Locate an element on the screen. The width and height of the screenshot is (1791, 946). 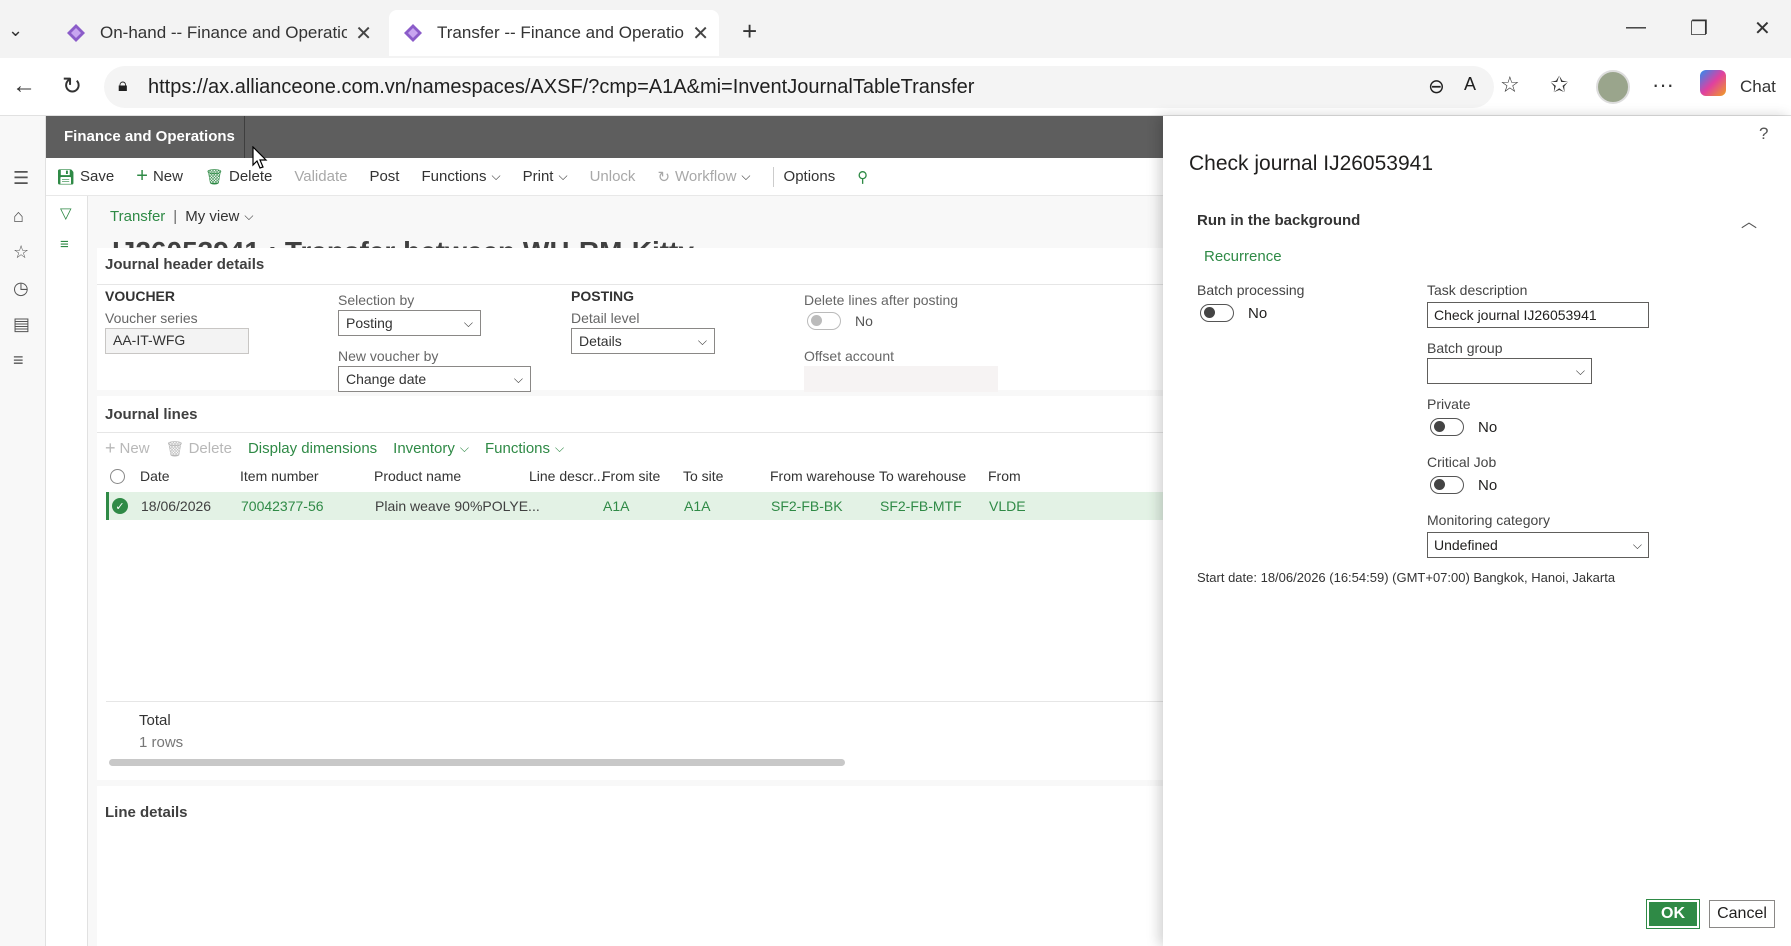
read-aloud-icon: A is located at coordinates (1470, 84).